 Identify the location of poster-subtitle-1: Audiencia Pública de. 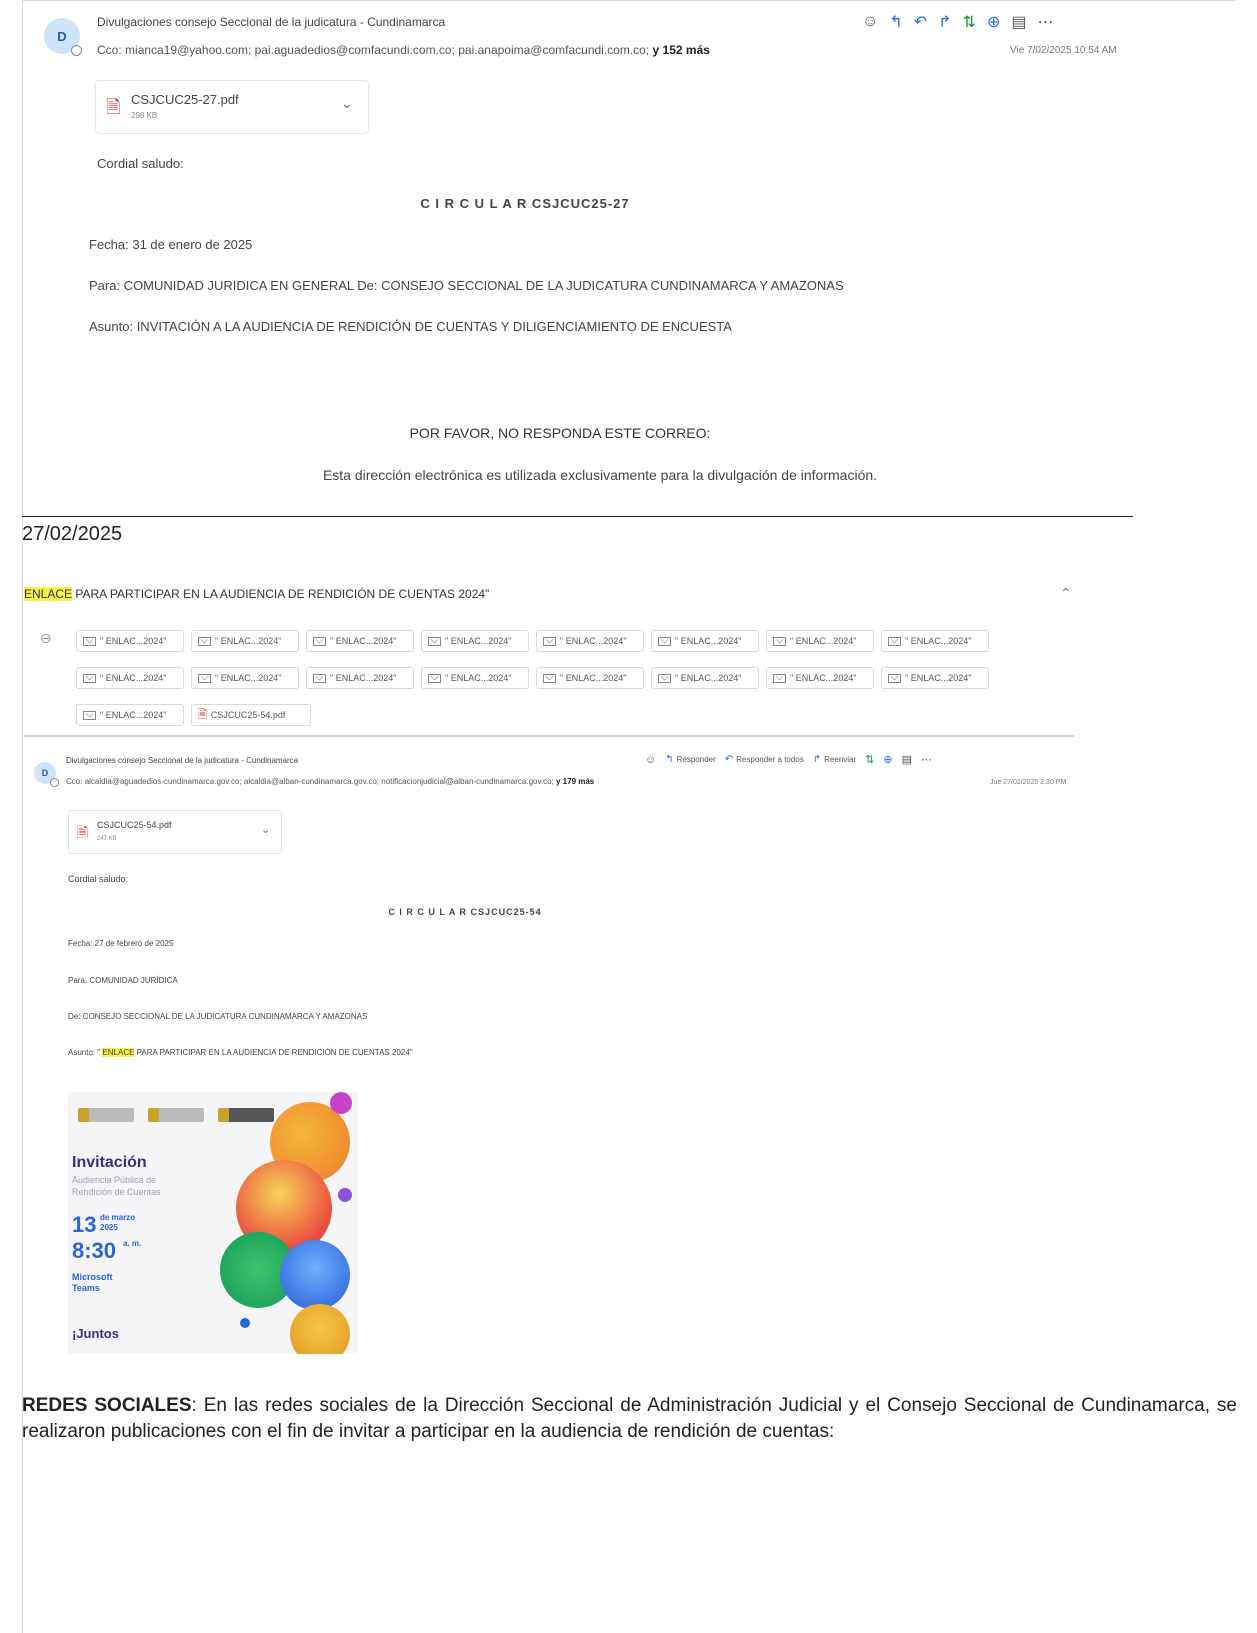
(114, 1180).